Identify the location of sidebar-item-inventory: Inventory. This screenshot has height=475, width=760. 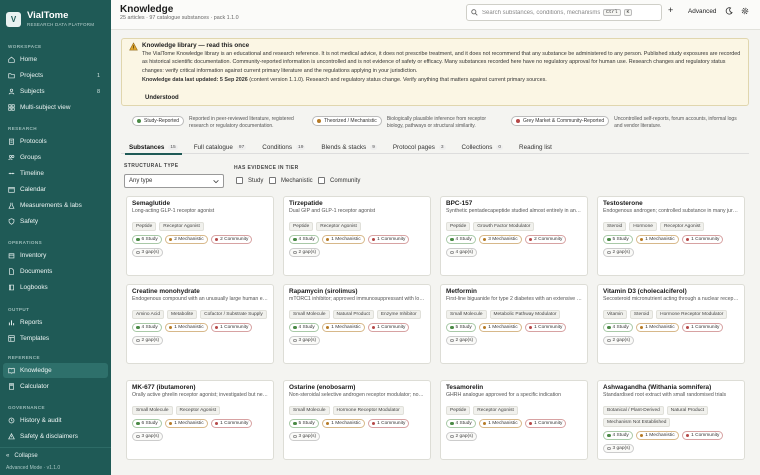
(55, 255).